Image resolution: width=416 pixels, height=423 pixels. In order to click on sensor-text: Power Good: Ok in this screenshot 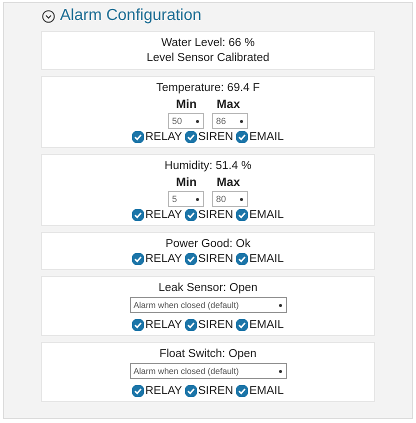, I will do `click(207, 244)`.